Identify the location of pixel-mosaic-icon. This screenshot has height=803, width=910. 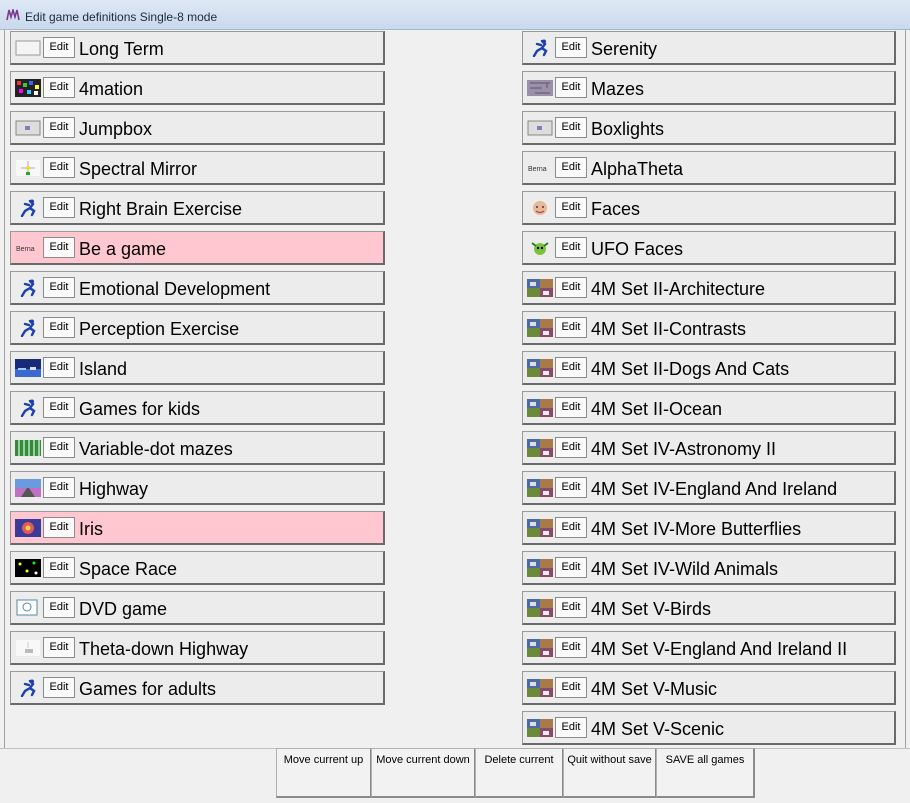
(28, 88).